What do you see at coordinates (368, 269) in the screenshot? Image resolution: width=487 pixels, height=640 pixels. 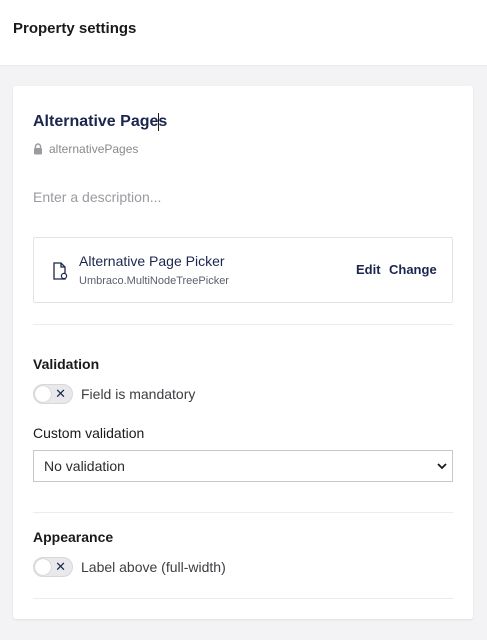 I see `edit-button: Edit` at bounding box center [368, 269].